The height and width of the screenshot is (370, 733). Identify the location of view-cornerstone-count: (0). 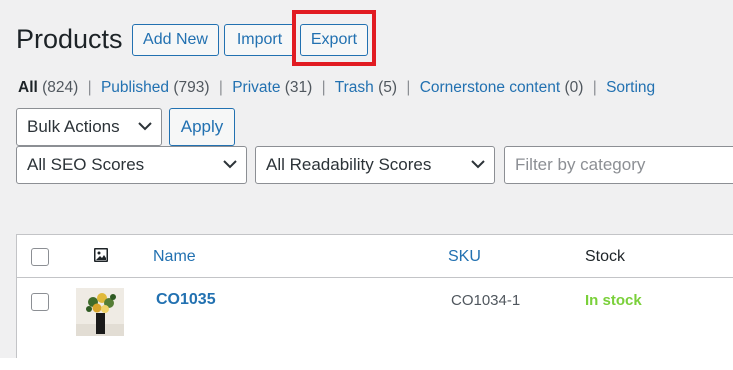
(574, 87).